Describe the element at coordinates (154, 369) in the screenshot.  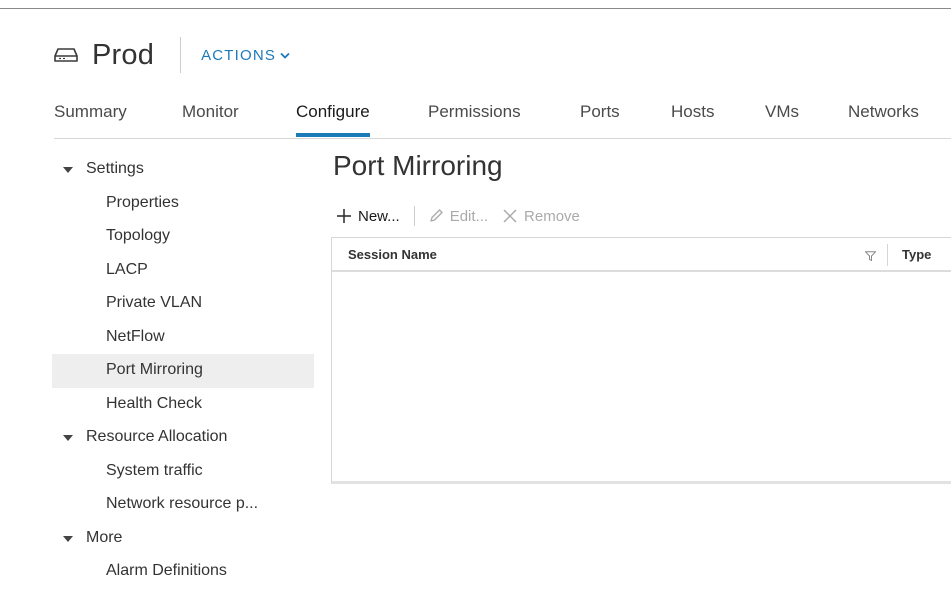
I see `tree-item-label: Port Mirroring` at that location.